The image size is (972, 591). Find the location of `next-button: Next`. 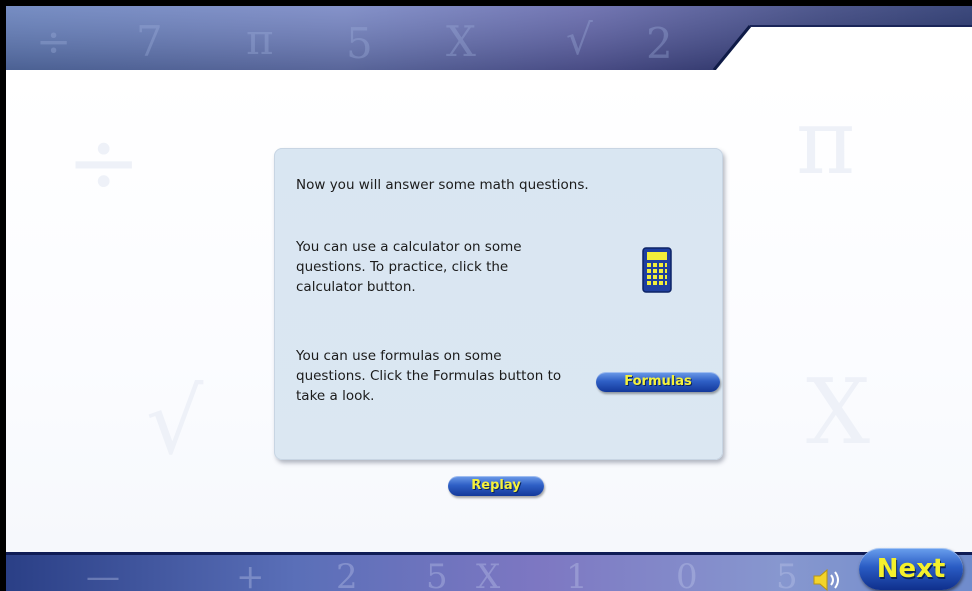

next-button: Next is located at coordinates (911, 569).